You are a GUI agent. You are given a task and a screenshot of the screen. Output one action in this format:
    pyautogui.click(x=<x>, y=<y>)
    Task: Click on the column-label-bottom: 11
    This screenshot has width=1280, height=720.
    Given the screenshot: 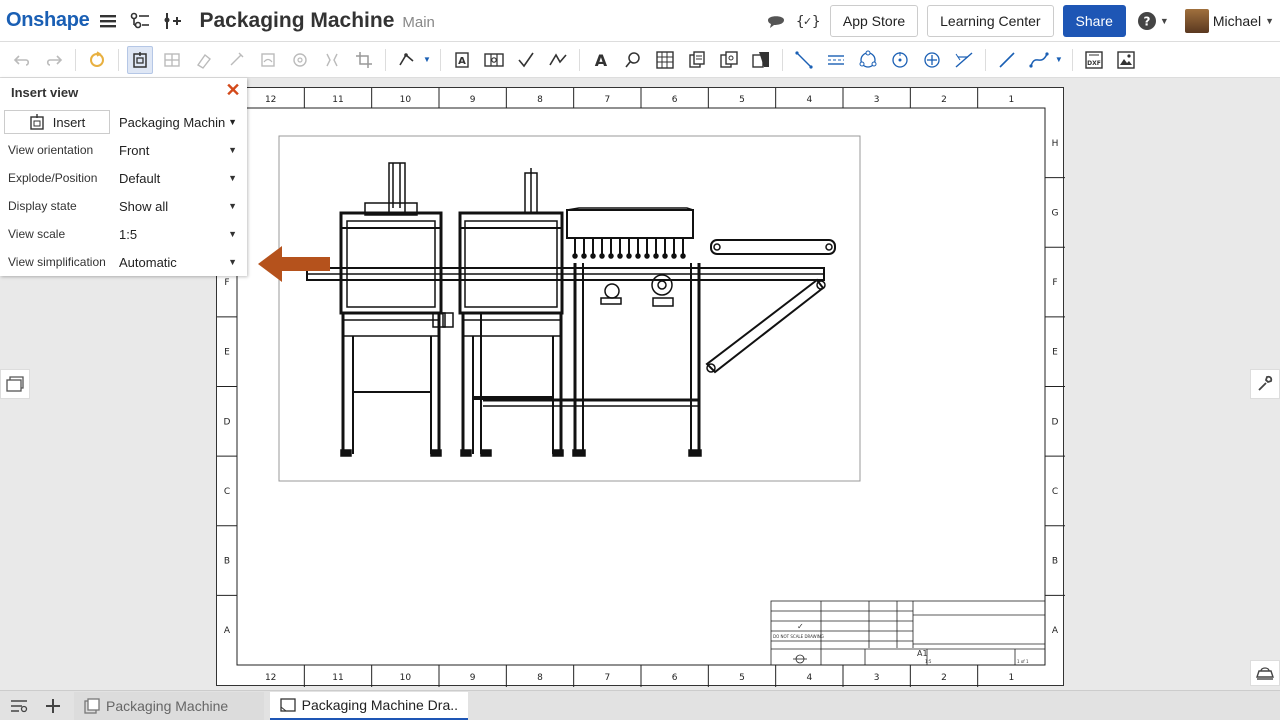 What is the action you would take?
    pyautogui.click(x=337, y=678)
    